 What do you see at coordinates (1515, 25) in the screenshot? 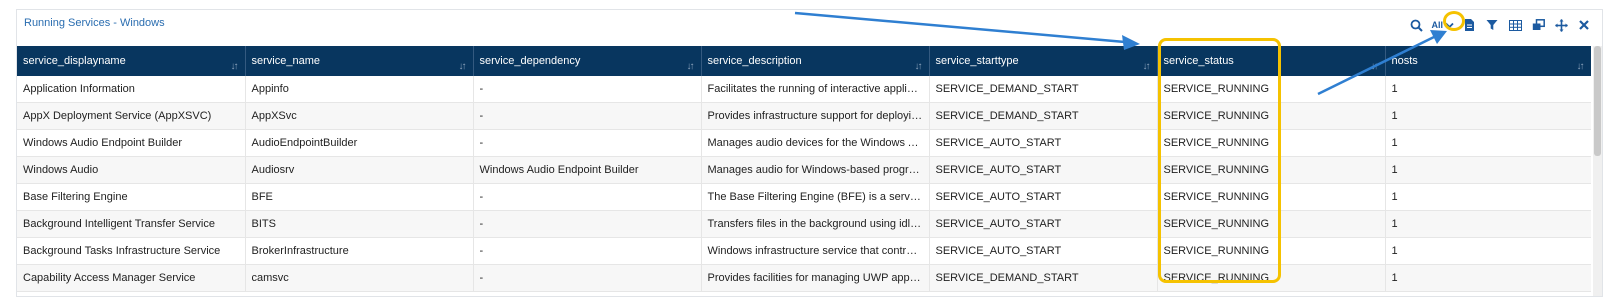
I see `table-icon` at bounding box center [1515, 25].